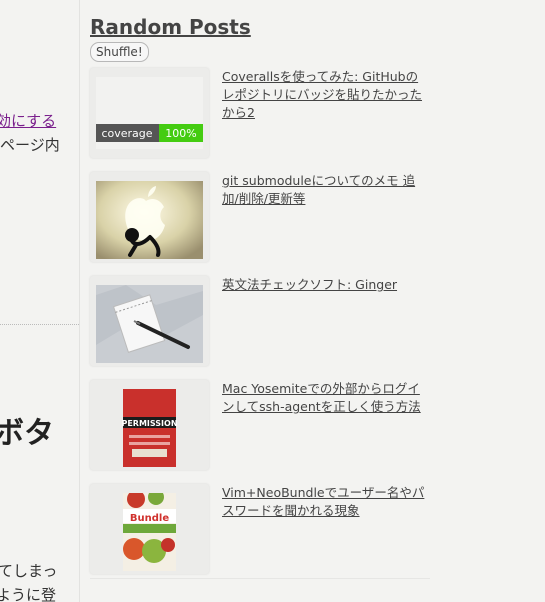 The width and height of the screenshot is (545, 602). Describe the element at coordinates (28, 120) in the screenshot. I see `main-link-fragment: 効にする` at that location.